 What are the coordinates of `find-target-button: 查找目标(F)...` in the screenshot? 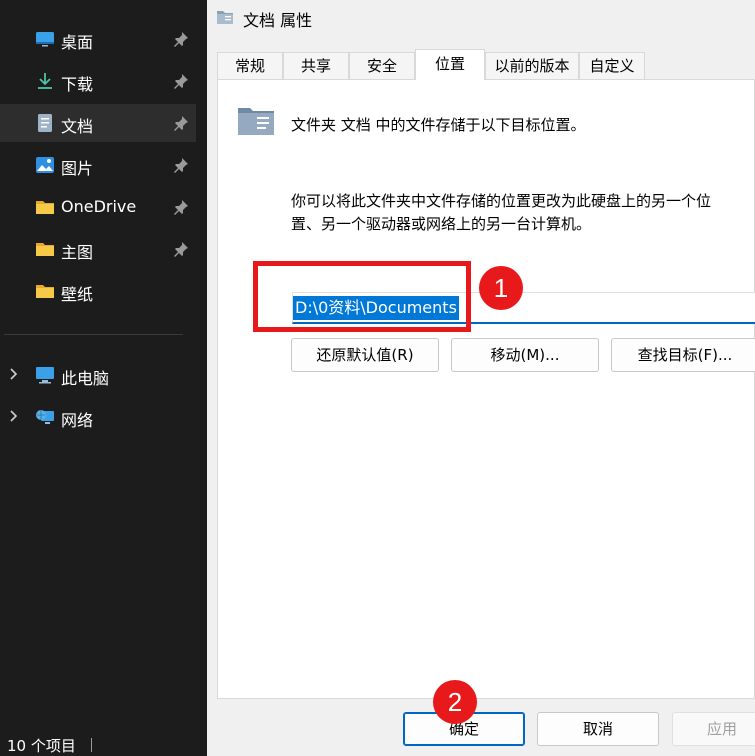 It's located at (683, 355).